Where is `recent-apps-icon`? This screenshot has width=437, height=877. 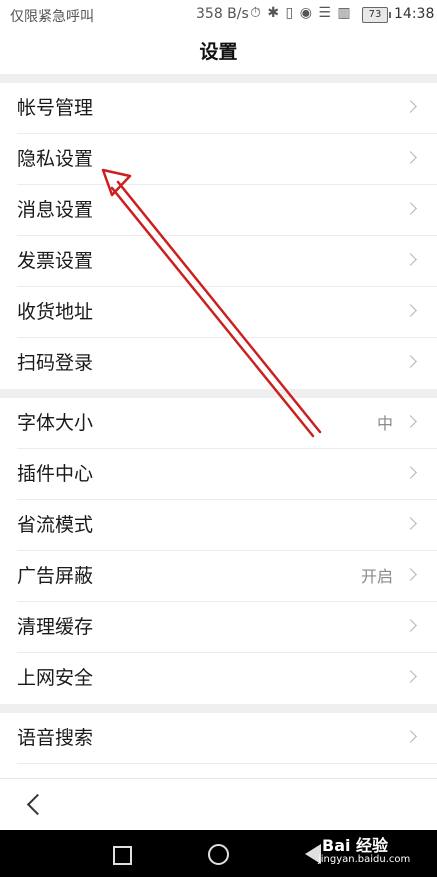
recent-apps-icon is located at coordinates (122, 855).